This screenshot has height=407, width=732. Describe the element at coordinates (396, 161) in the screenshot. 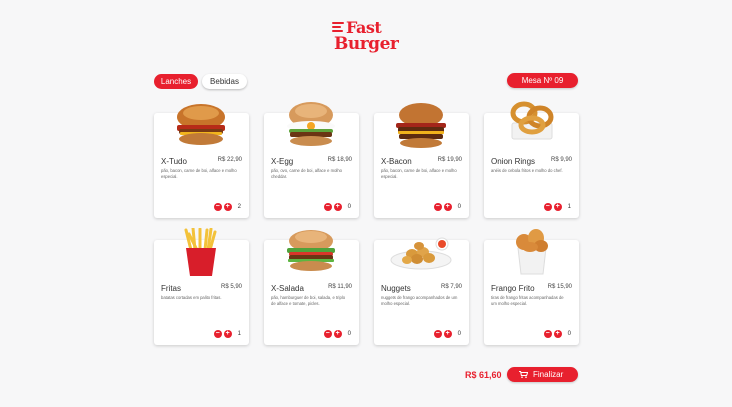

I see `product-name: X-Bacon` at that location.